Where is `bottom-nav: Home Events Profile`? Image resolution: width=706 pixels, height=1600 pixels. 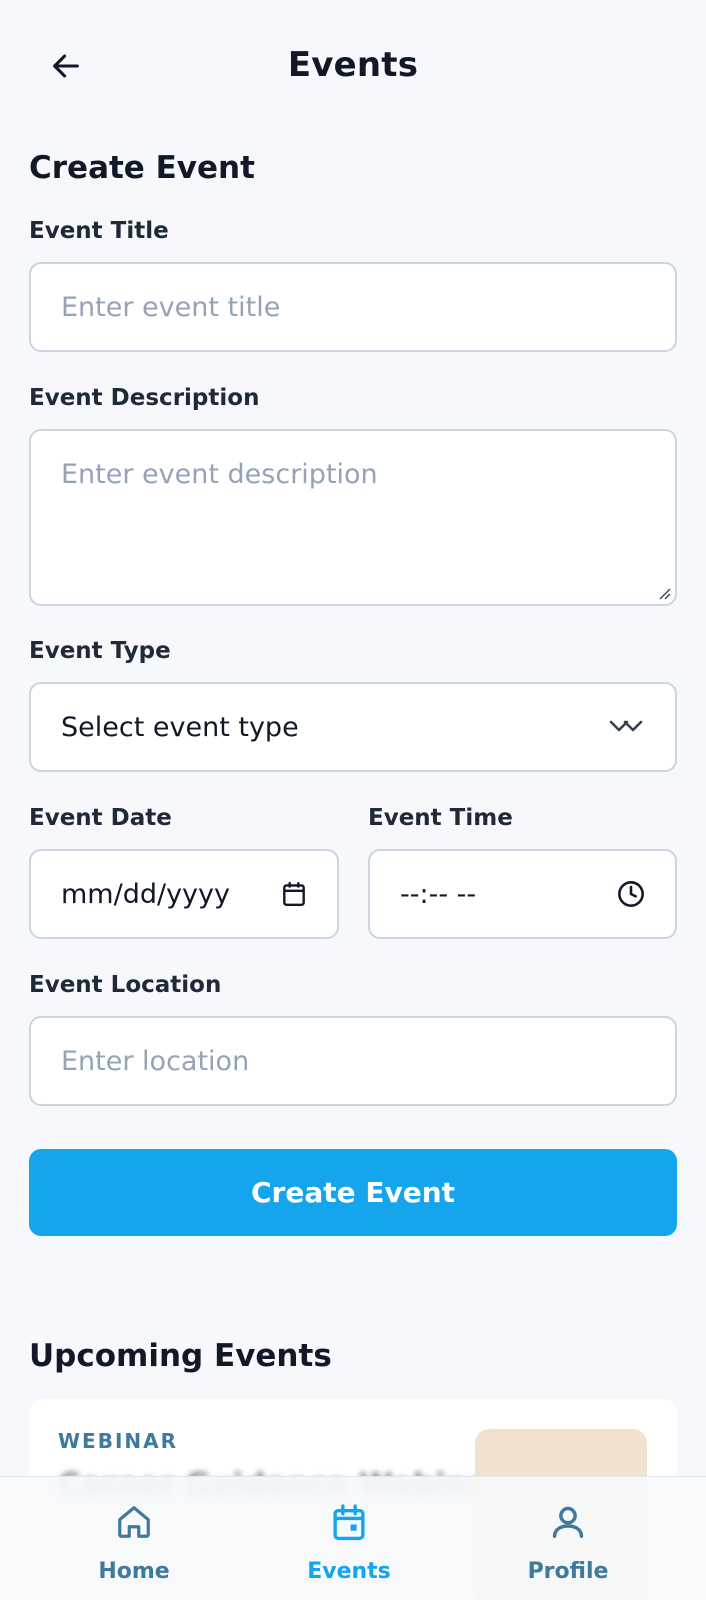 bottom-nav: Home Events Profile is located at coordinates (353, 1538).